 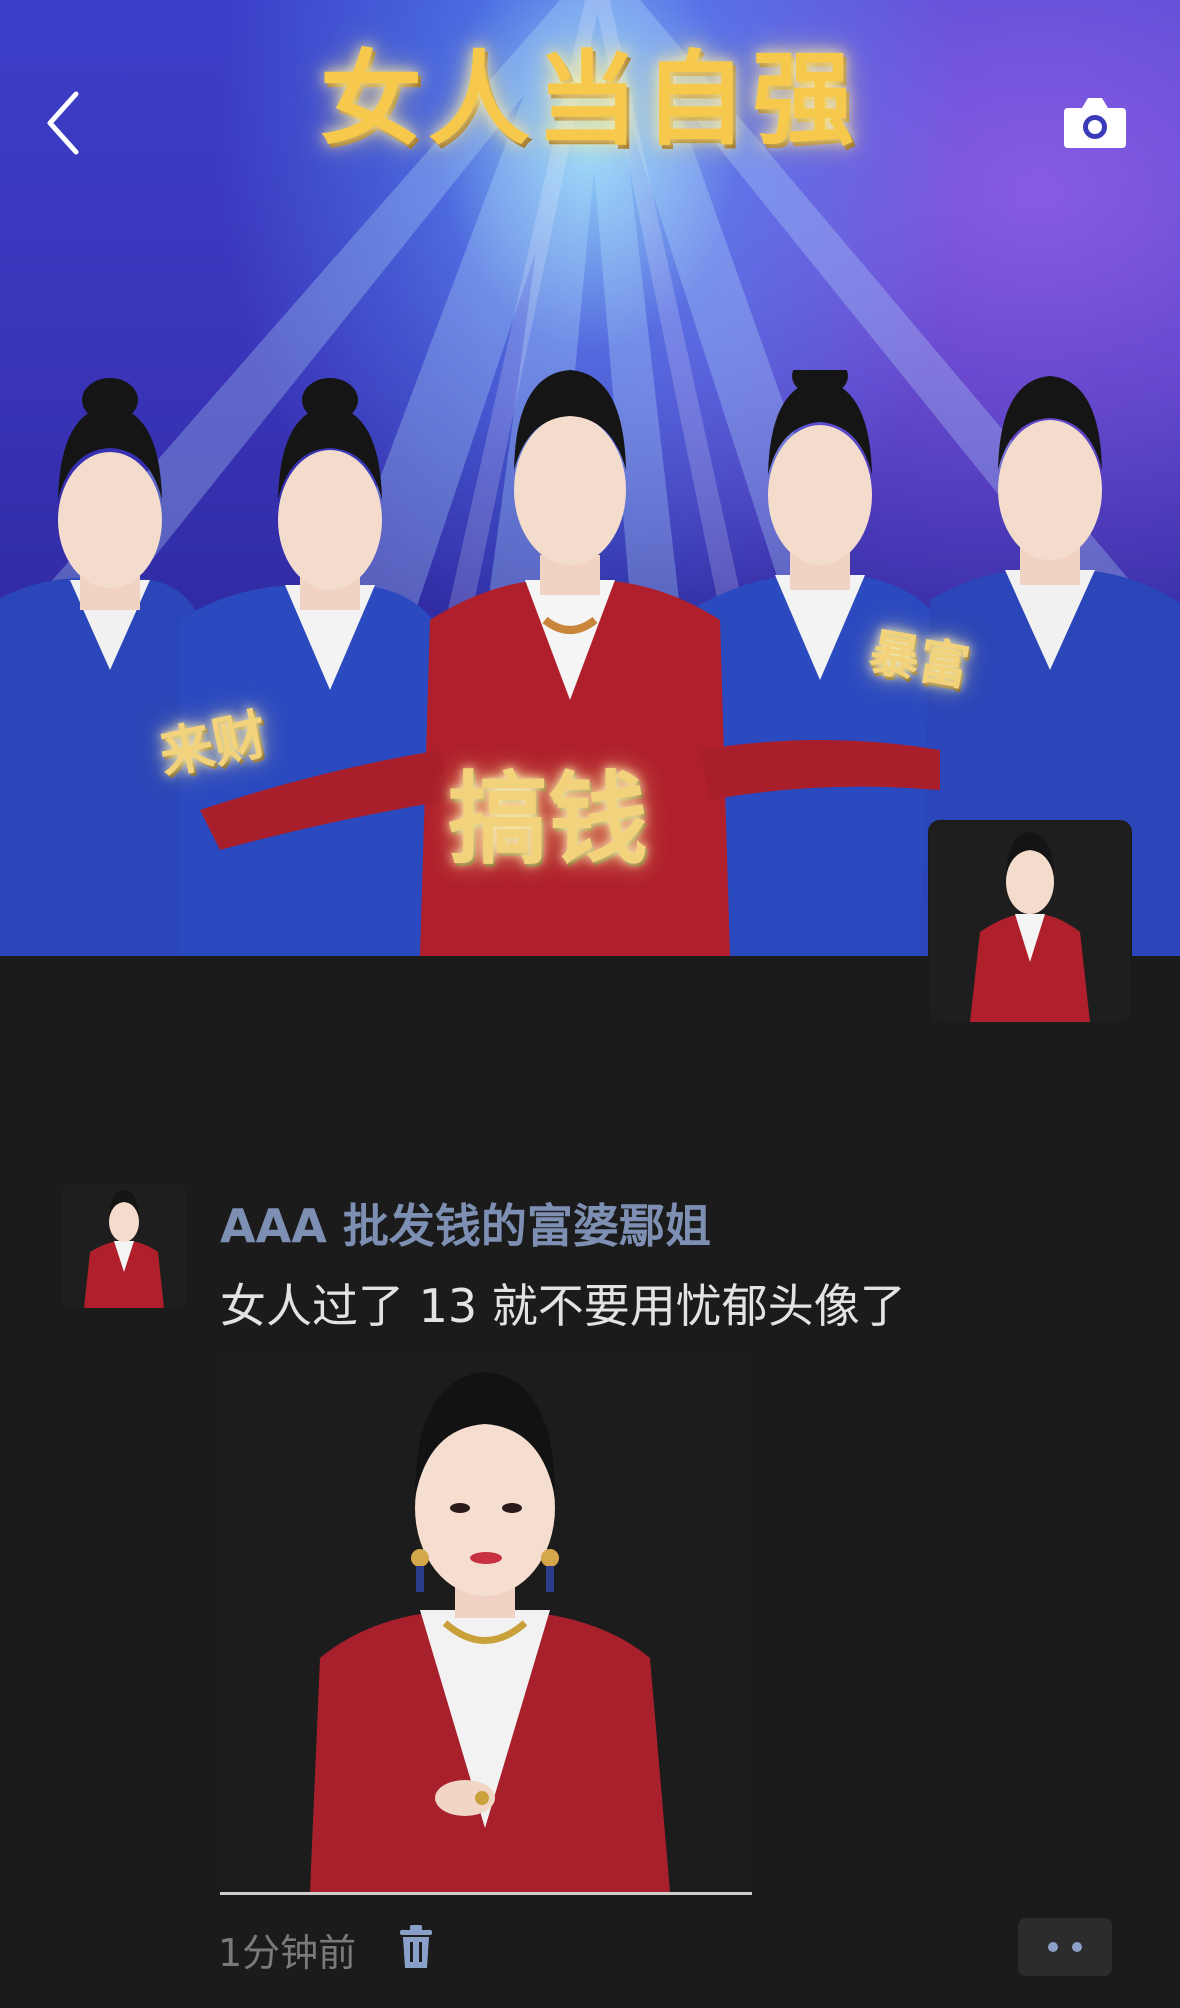 I want to click on post-avatar-portrait, so click(x=124, y=1246).